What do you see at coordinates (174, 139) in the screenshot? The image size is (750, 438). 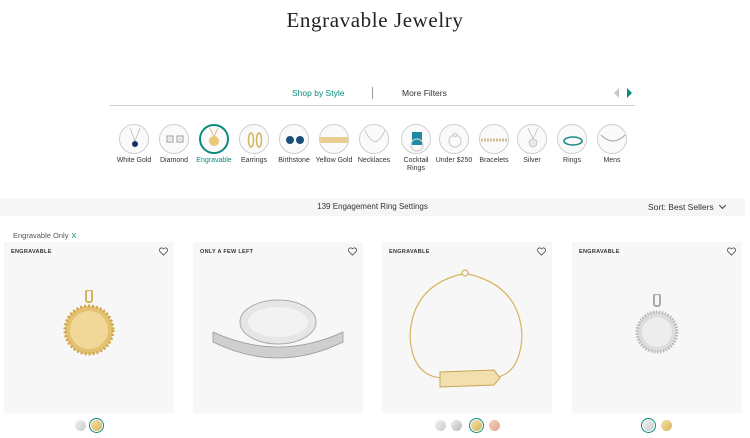 I see `diamond-earrings-icon` at bounding box center [174, 139].